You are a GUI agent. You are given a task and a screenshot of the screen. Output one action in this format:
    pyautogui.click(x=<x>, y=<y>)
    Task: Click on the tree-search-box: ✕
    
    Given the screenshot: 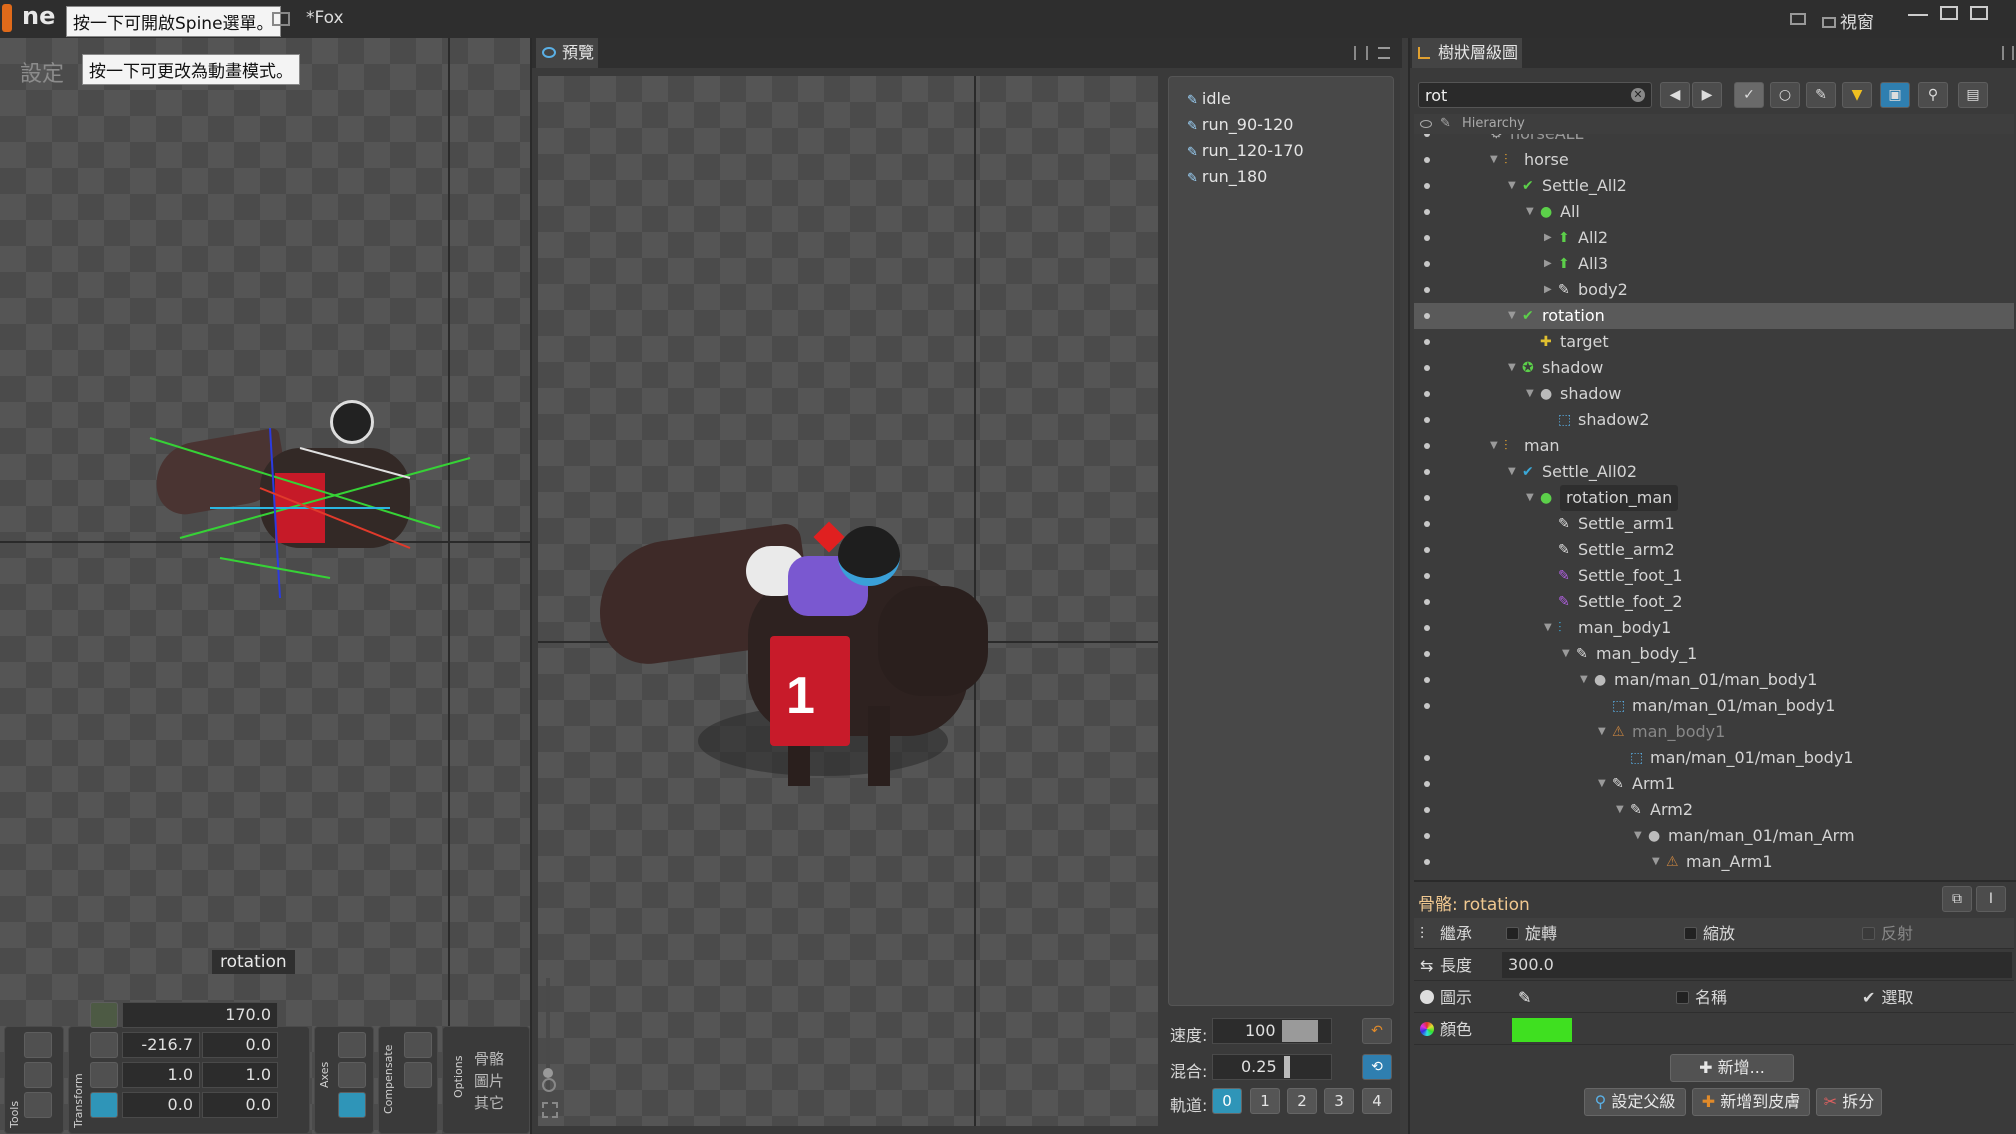 What is the action you would take?
    pyautogui.click(x=1535, y=95)
    